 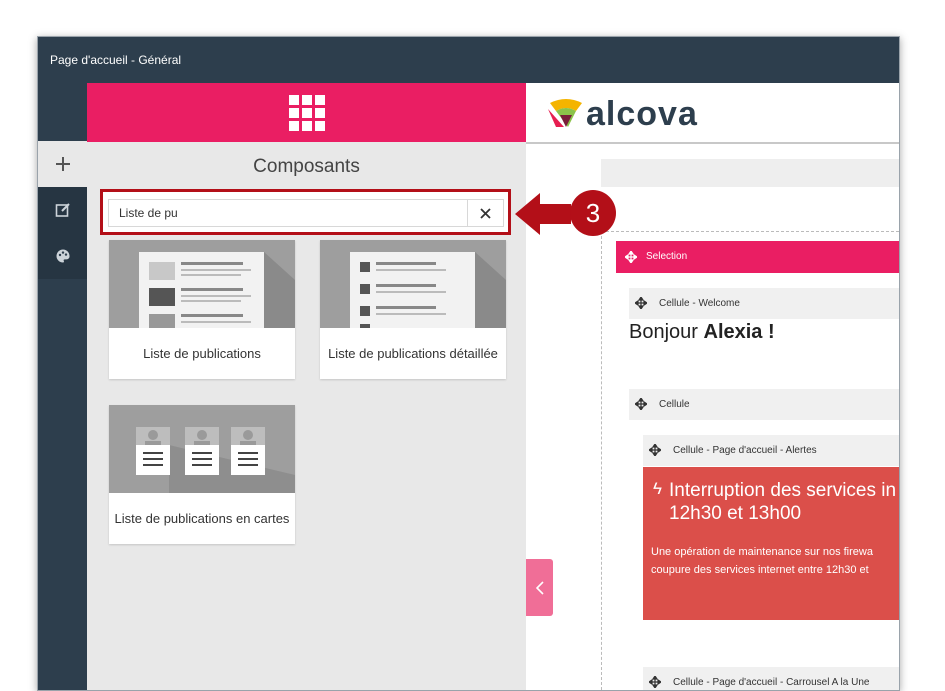 I want to click on component-card-liste-publications: Liste de publications, so click(x=202, y=309).